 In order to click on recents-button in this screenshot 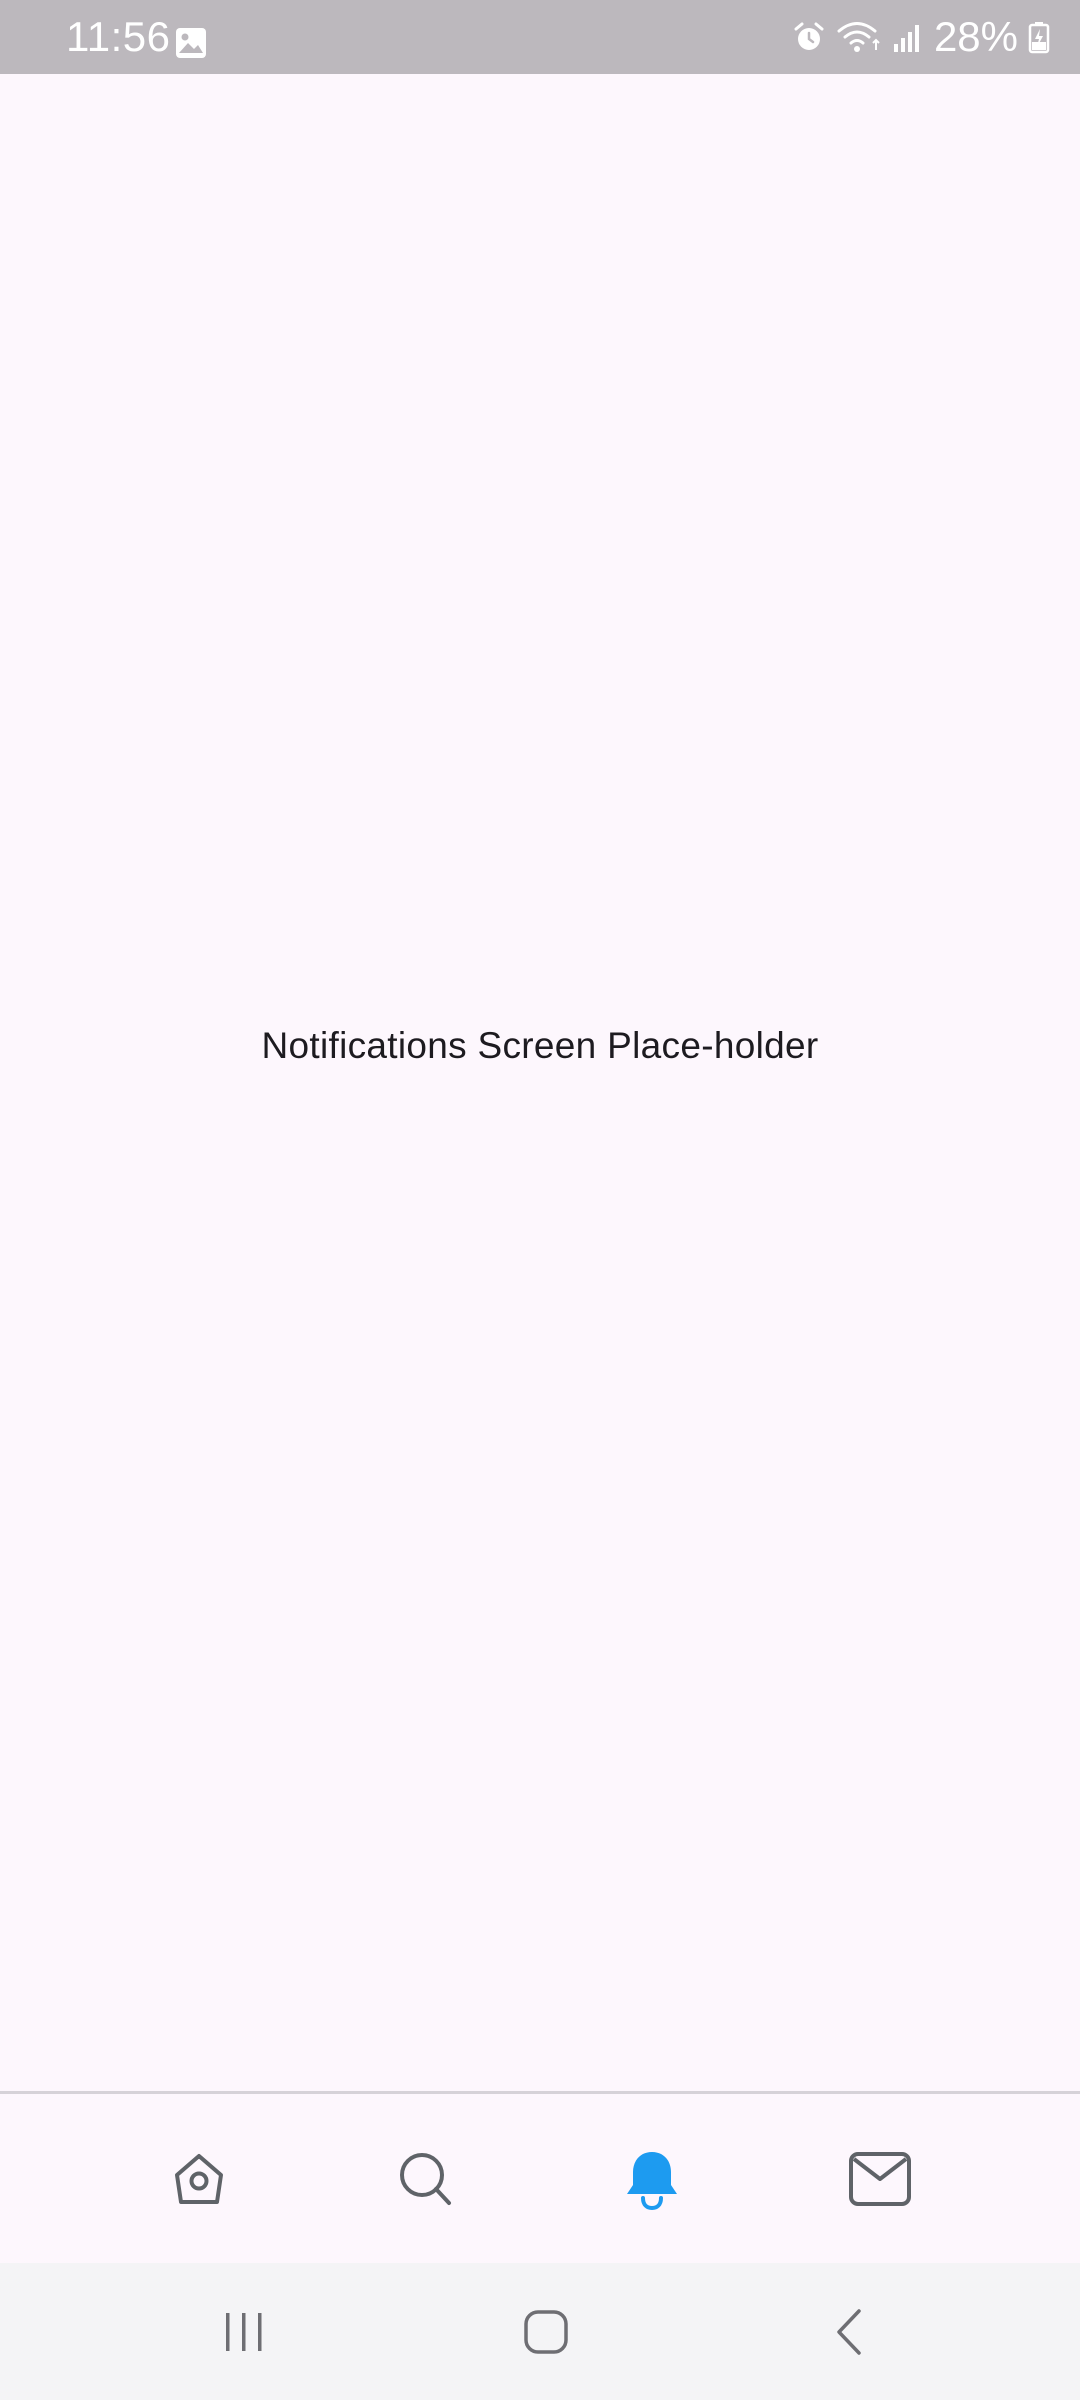, I will do `click(244, 2331)`.